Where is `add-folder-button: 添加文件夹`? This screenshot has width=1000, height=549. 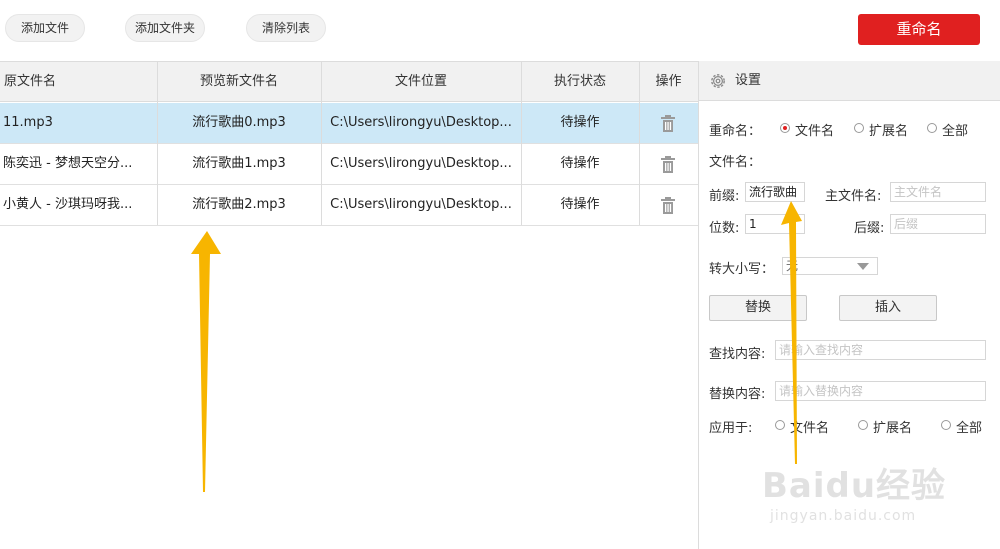 add-folder-button: 添加文件夹 is located at coordinates (165, 28).